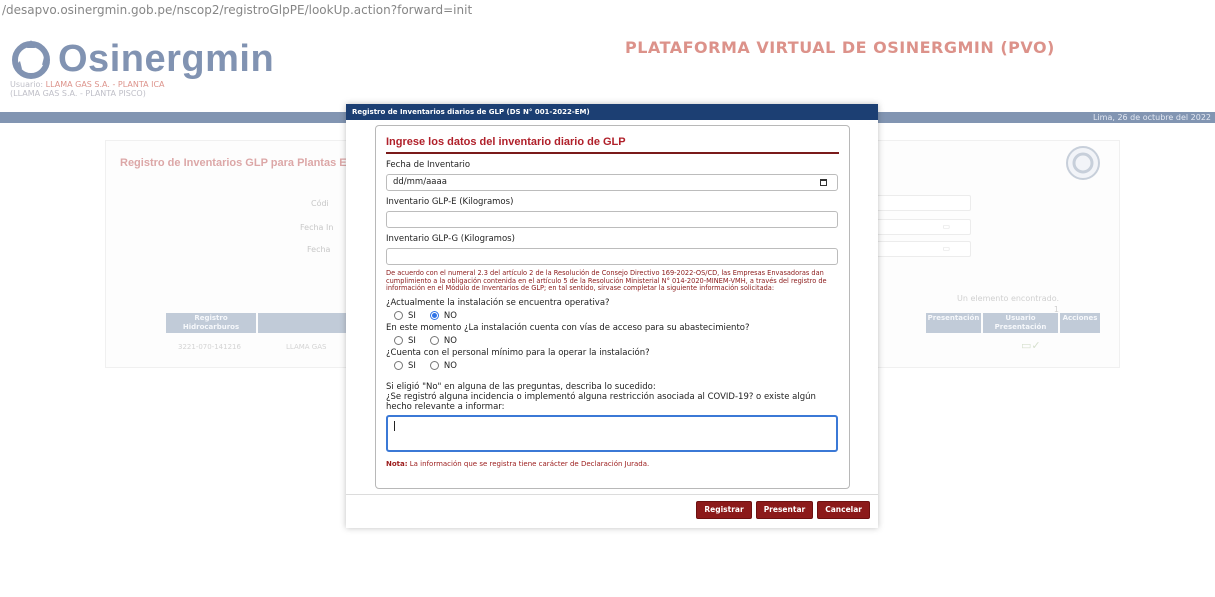 The height and width of the screenshot is (597, 1215). What do you see at coordinates (398, 316) in the screenshot?
I see `radio-operativa-si` at bounding box center [398, 316].